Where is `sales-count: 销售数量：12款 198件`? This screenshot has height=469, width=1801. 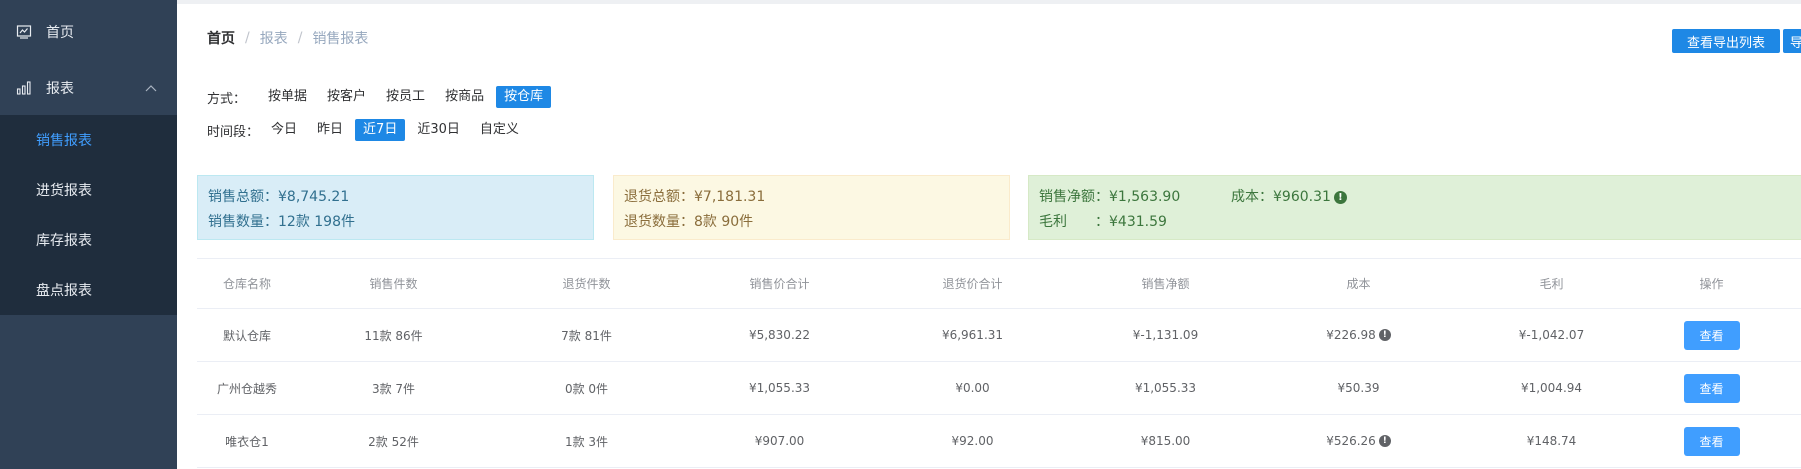 sales-count: 销售数量：12款 198件 is located at coordinates (281, 222).